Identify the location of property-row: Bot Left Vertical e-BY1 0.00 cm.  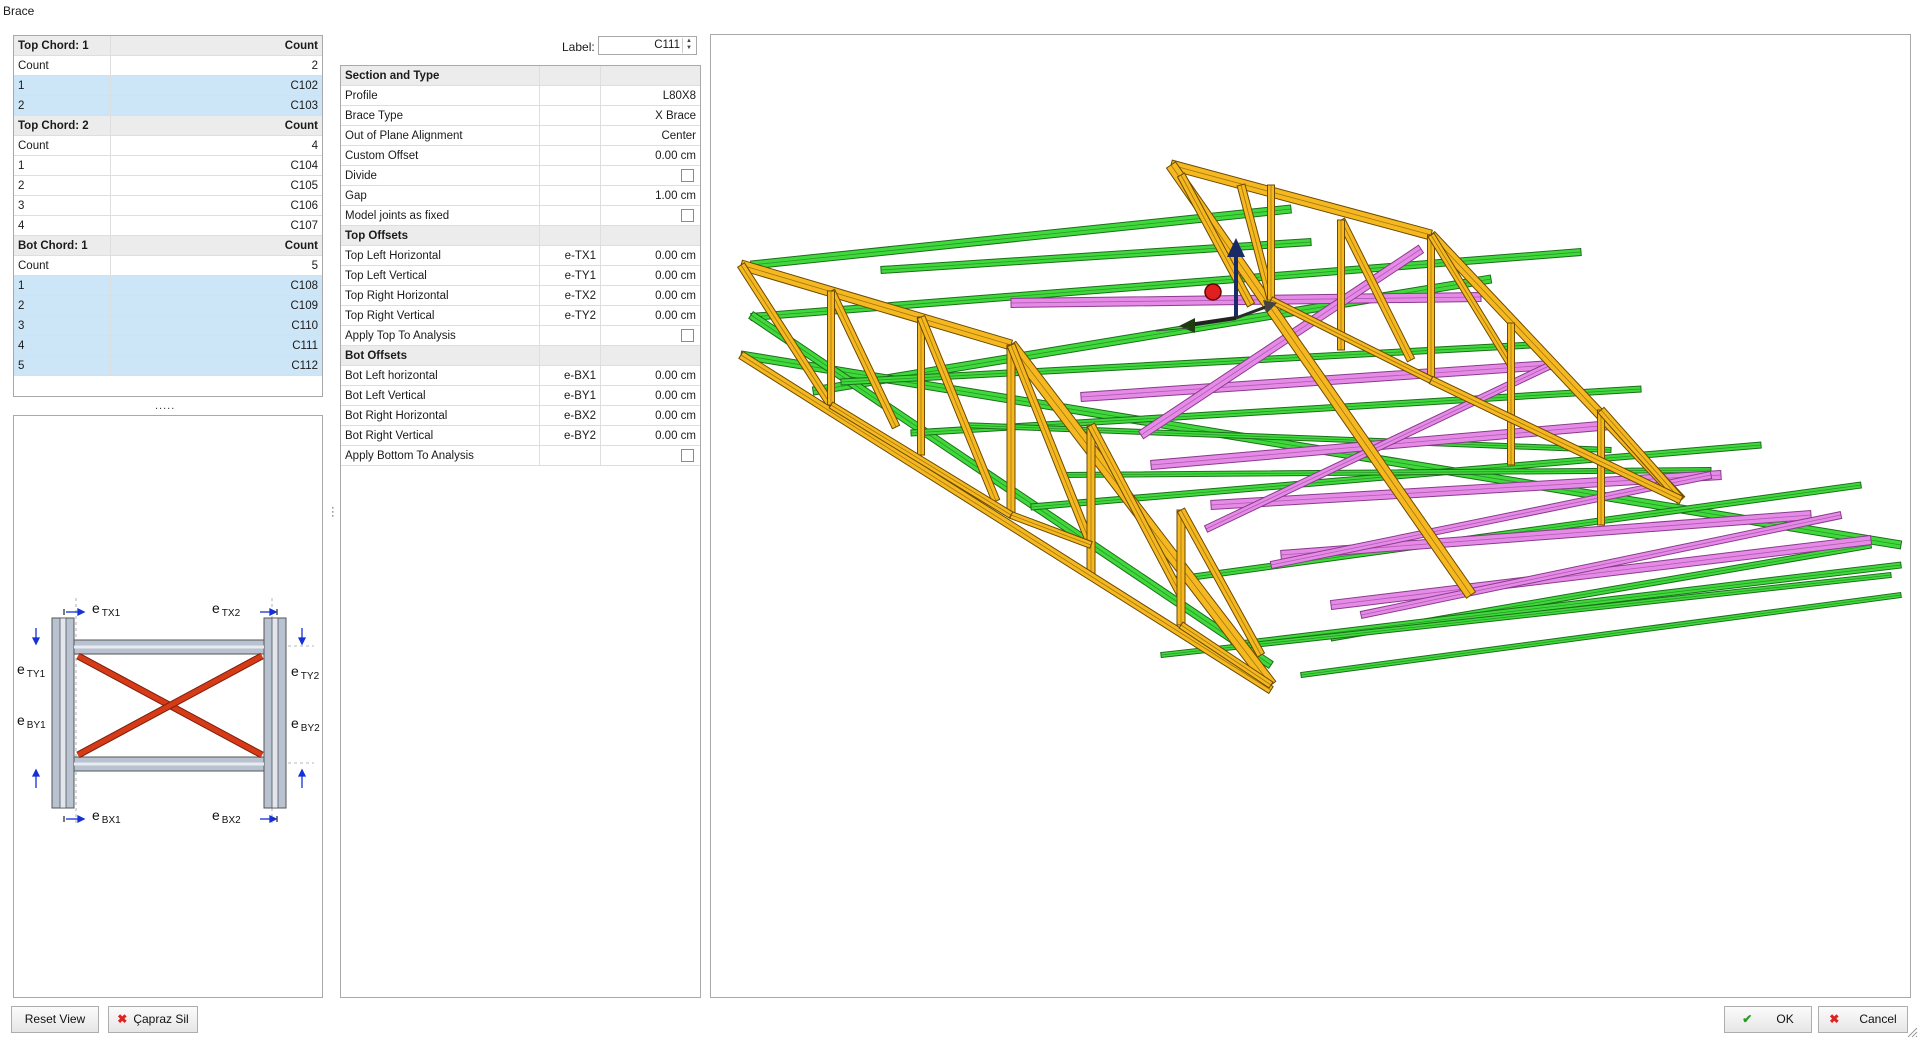
(520, 395).